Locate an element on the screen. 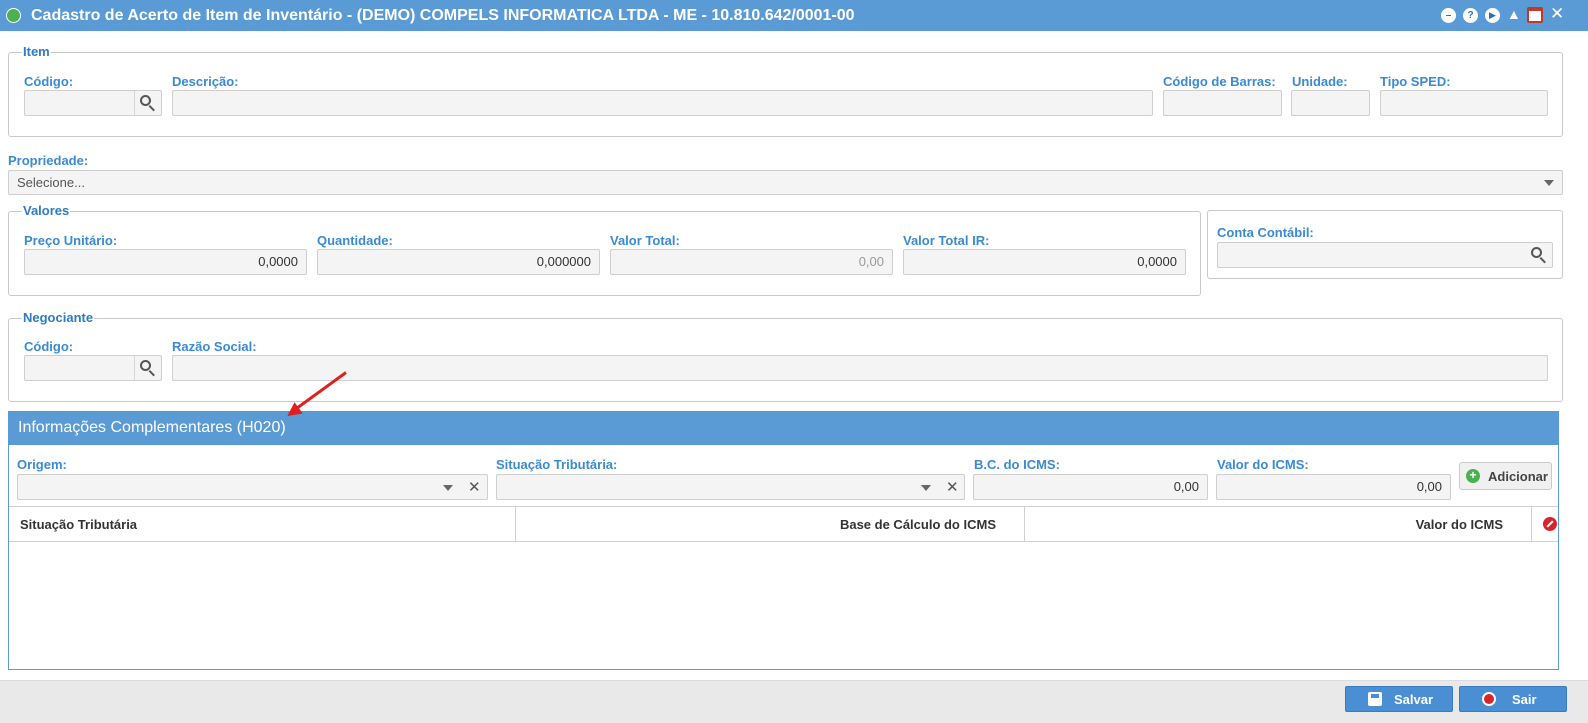 The image size is (1588, 723). column-header: Situação Tributária is located at coordinates (262, 524).